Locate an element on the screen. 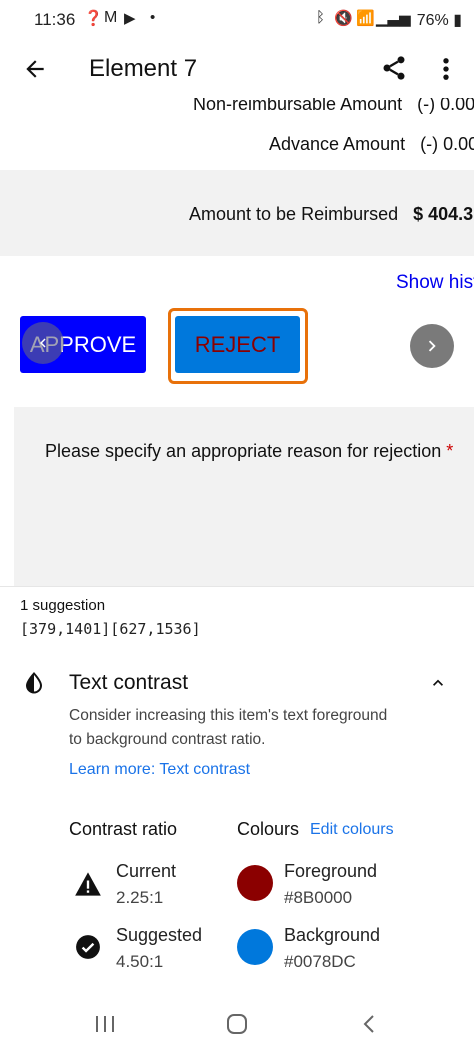  foreground-swatch is located at coordinates (255, 883).